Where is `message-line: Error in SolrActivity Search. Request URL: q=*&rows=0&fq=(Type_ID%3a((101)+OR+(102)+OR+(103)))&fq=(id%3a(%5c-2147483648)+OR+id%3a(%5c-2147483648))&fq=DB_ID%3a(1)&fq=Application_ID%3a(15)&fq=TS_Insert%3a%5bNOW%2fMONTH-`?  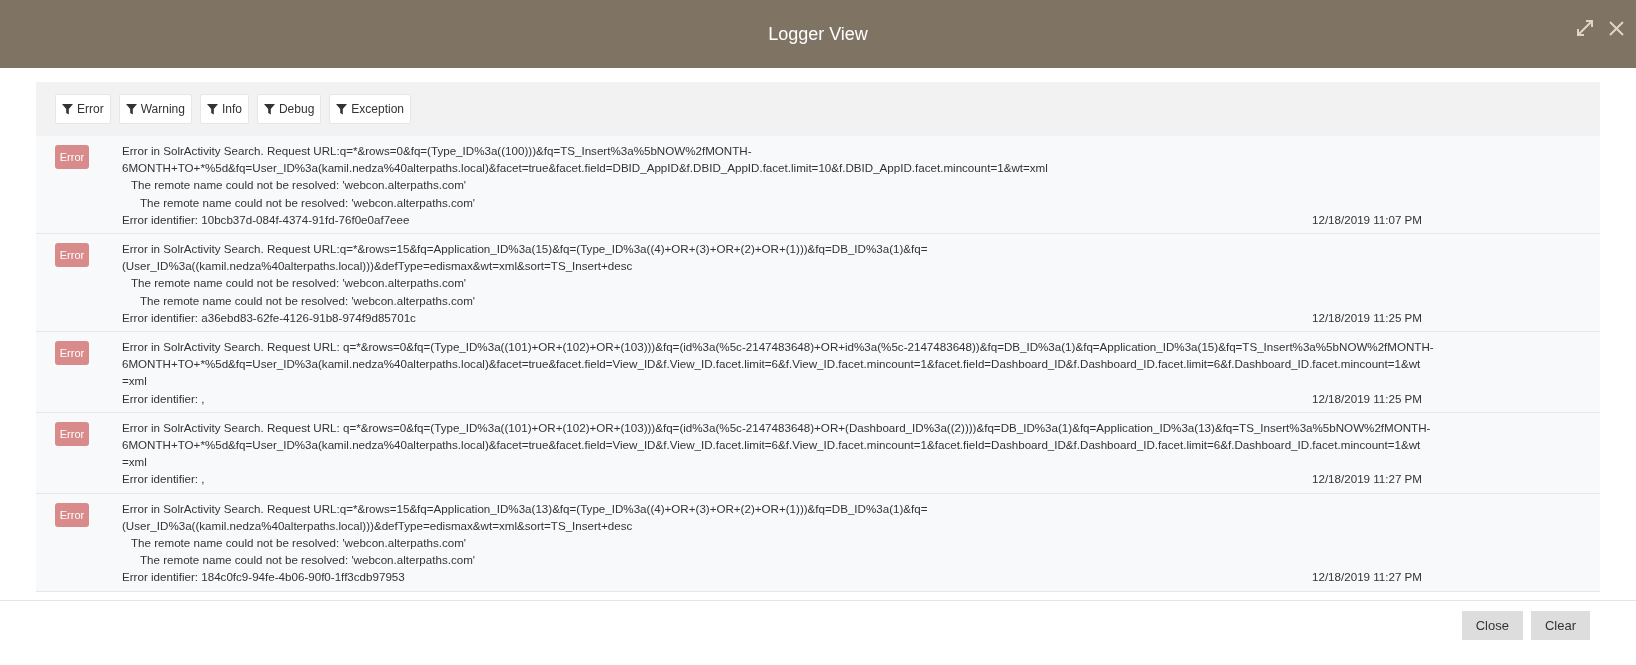
message-line: Error in SolrActivity Search. Request URL: q=*&rows=0&fq=(Type_ID%3a((101)+OR+(102)+OR+(103)))&fq=(id%3a(%5c-2147483648)+OR+id%3a(%5c-2147483648))&fq=DB_ID%3a(1)&fq=Application_ID%3a(15)&fq=TS_Insert%3a%5bNOW%2fMONTH- is located at coordinates (778, 347).